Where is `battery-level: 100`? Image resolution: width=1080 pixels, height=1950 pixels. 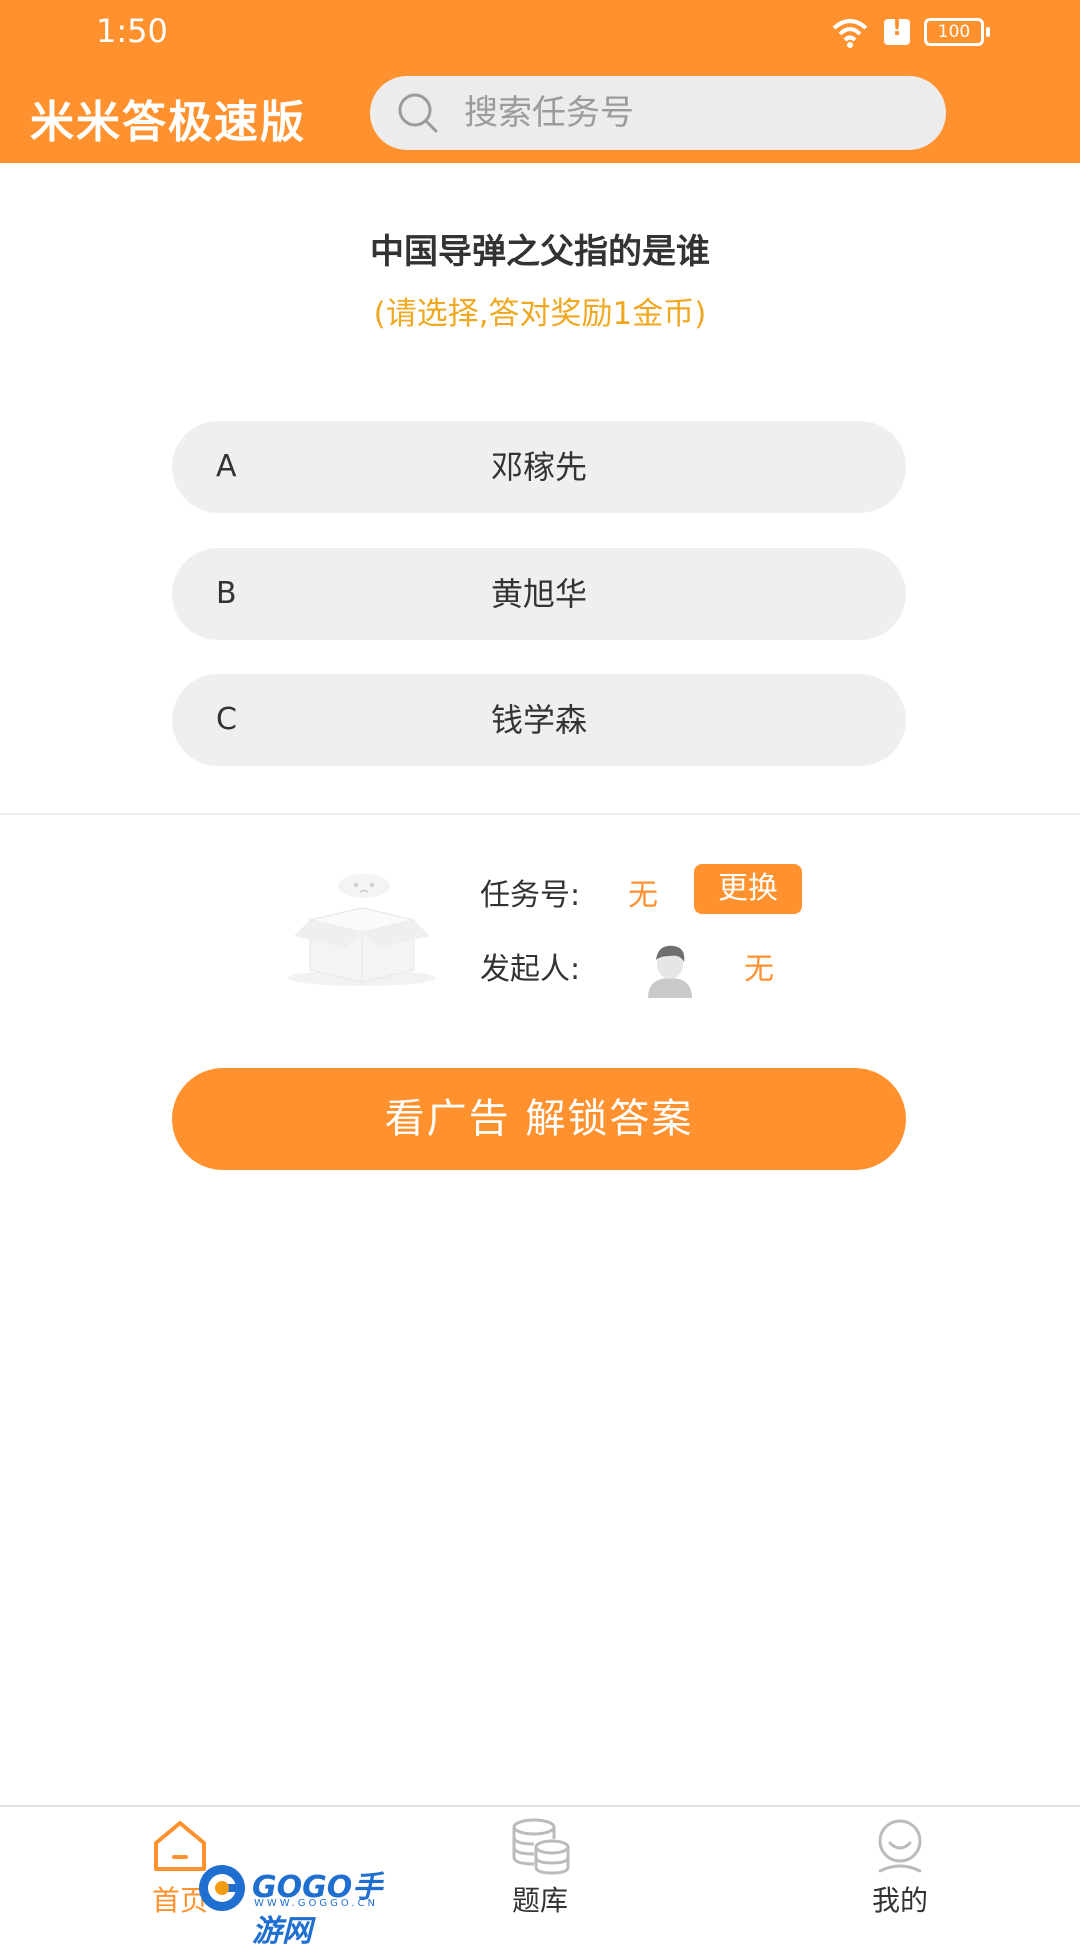
battery-level: 100 is located at coordinates (954, 32).